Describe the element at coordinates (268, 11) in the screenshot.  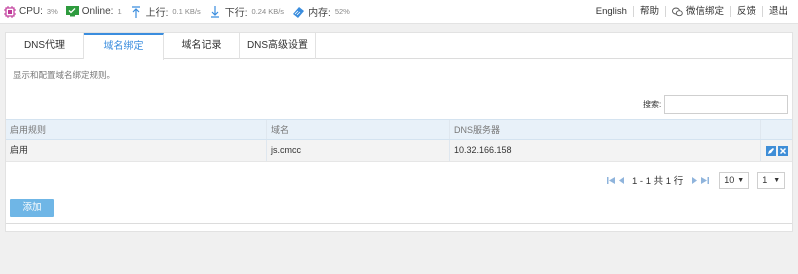
I see `download-value: 0.24 KB/s` at that location.